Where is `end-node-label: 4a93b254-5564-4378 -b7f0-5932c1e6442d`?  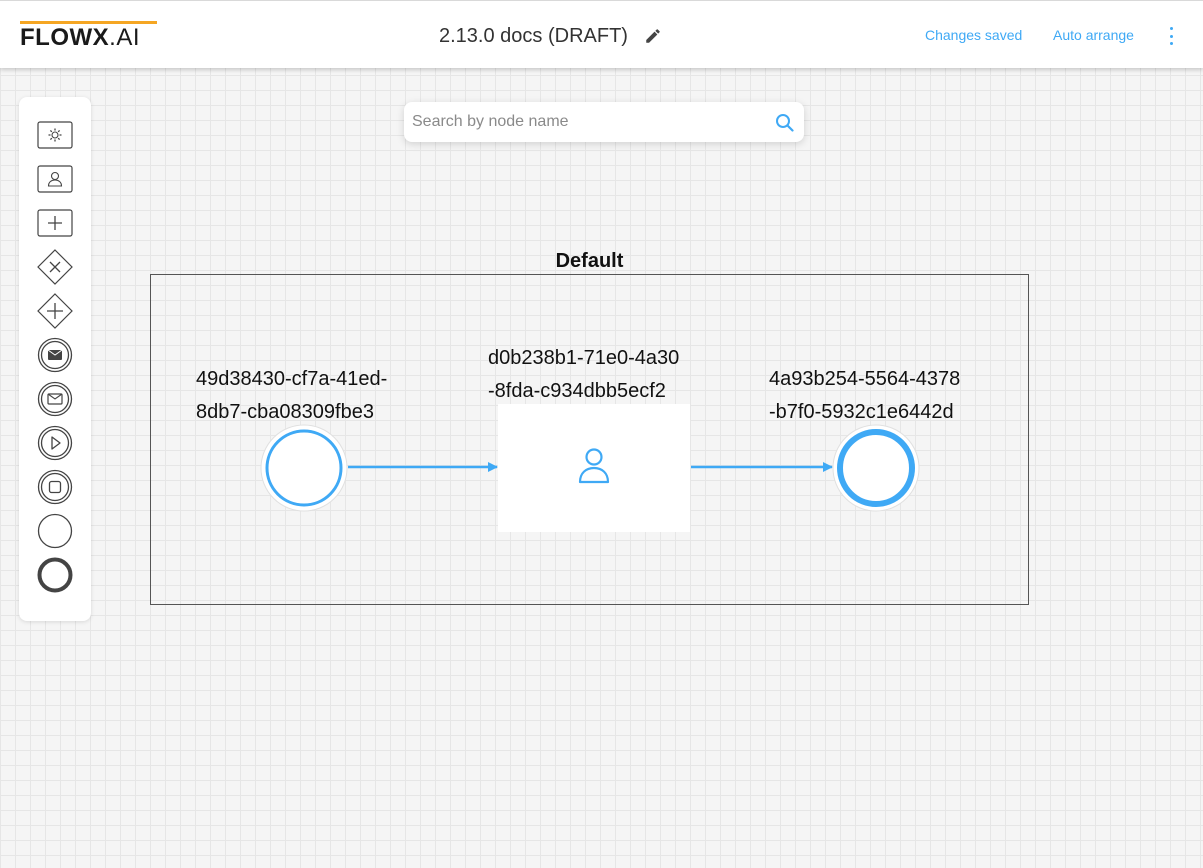
end-node-label: 4a93b254-5564-4378 -b7f0-5932c1e6442d is located at coordinates (864, 396).